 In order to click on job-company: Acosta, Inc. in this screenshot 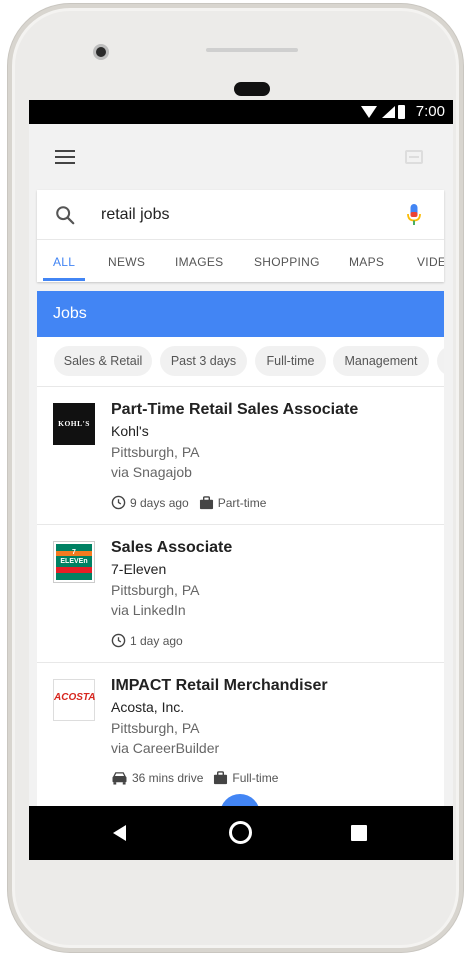, I will do `click(148, 707)`.